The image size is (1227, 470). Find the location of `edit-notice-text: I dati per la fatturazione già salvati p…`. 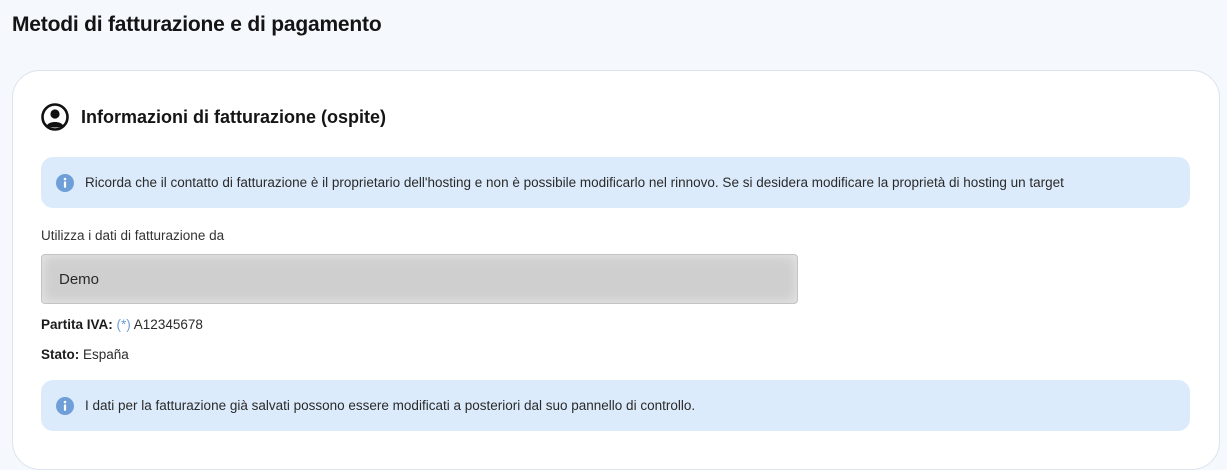

edit-notice-text: I dati per la fatturazione già salvati p… is located at coordinates (390, 405).